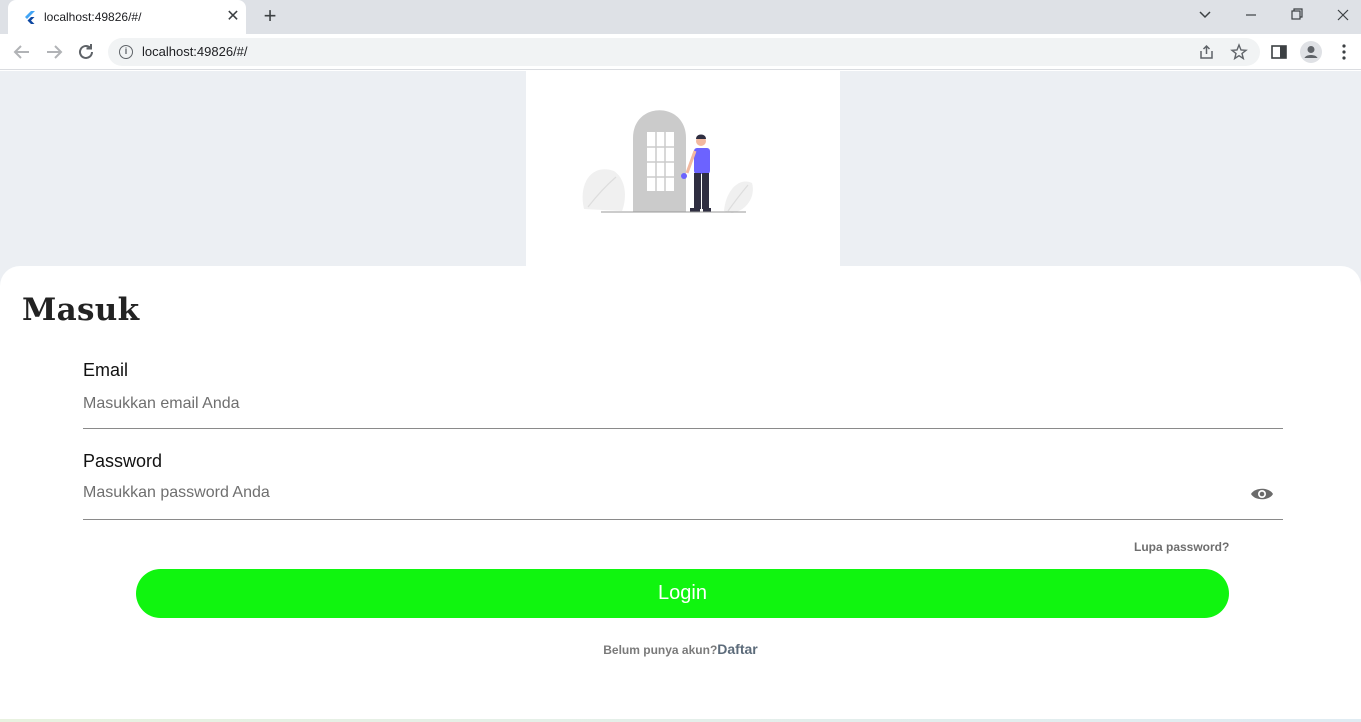  What do you see at coordinates (683, 519) in the screenshot?
I see `password-underline` at bounding box center [683, 519].